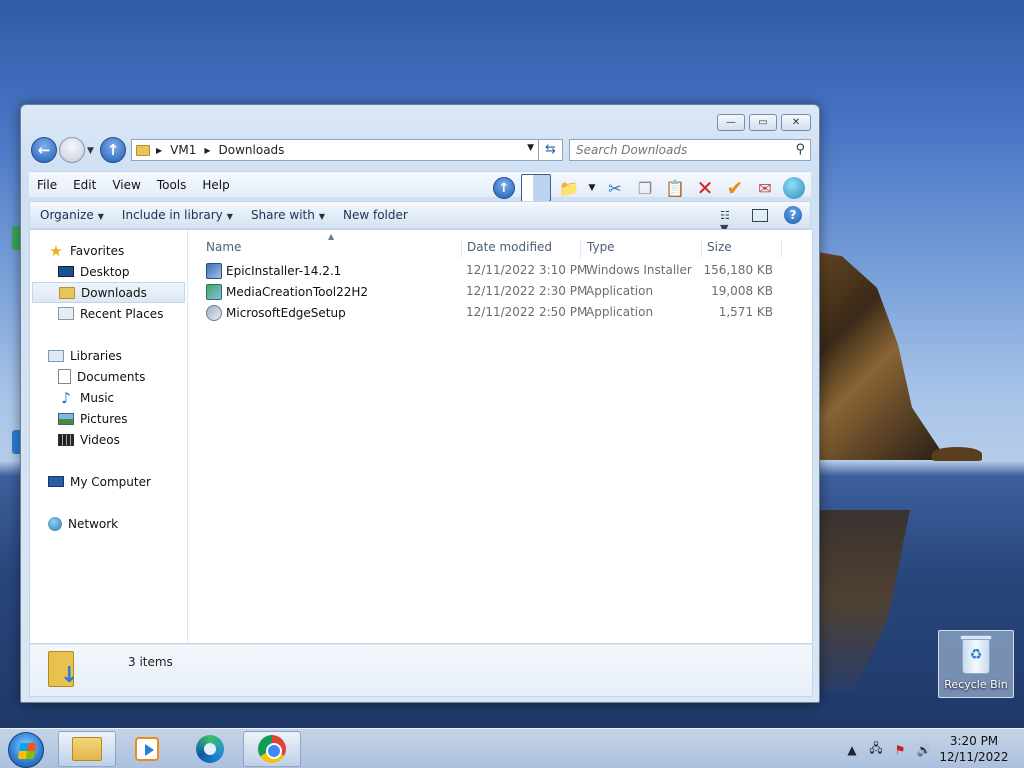 This screenshot has height=768, width=1024. Describe the element at coordinates (800, 149) in the screenshot. I see `search-icon: ⚲` at that location.